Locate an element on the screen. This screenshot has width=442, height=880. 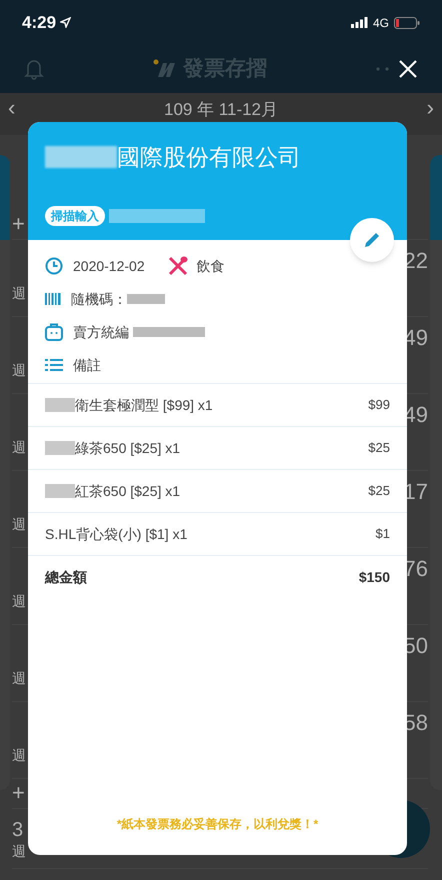
pencil-icon is located at coordinates (372, 240).